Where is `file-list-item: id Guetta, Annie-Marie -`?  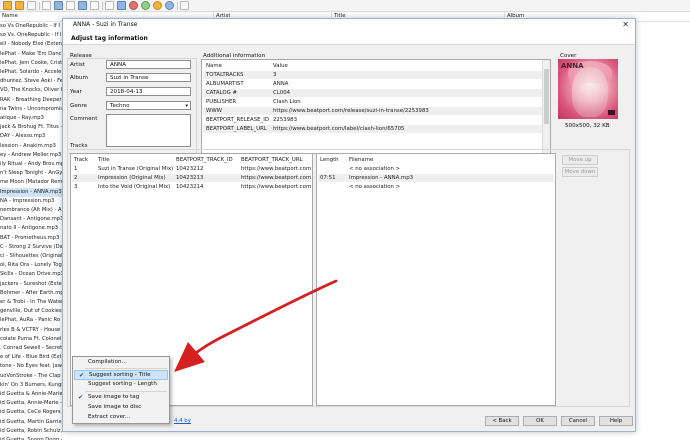
file-list-item: id Guetta, Annie-Marie - is located at coordinates (31, 403).